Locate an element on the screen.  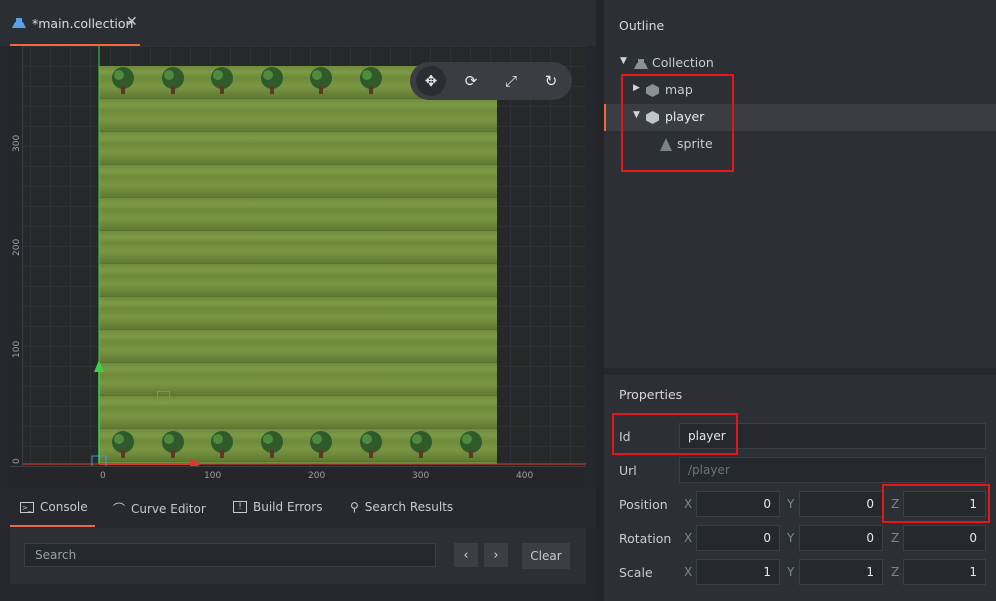
outline-label: Collection is located at coordinates (683, 62).